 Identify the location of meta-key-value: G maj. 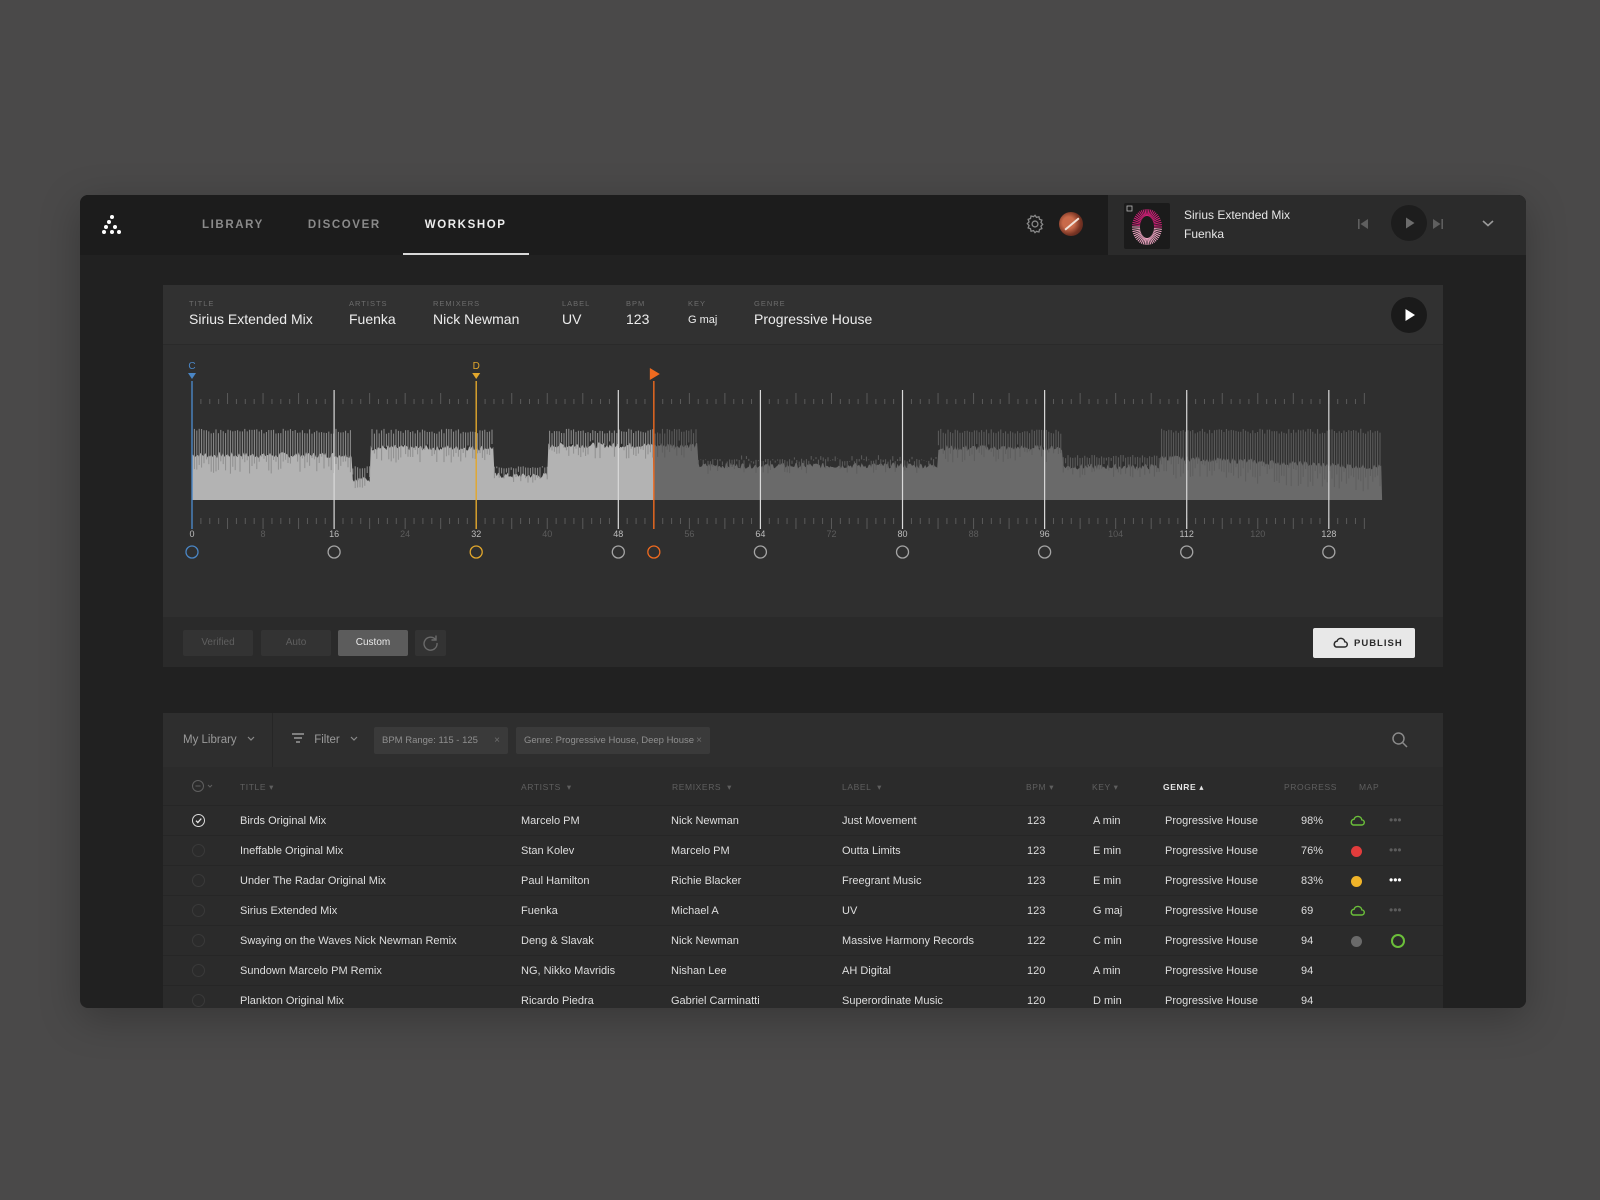
(702, 320).